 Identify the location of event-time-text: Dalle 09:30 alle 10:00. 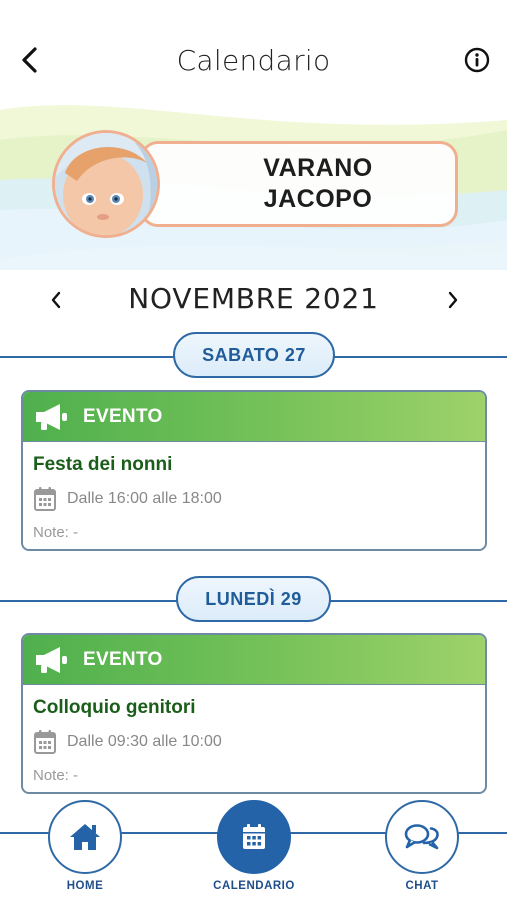
(144, 741).